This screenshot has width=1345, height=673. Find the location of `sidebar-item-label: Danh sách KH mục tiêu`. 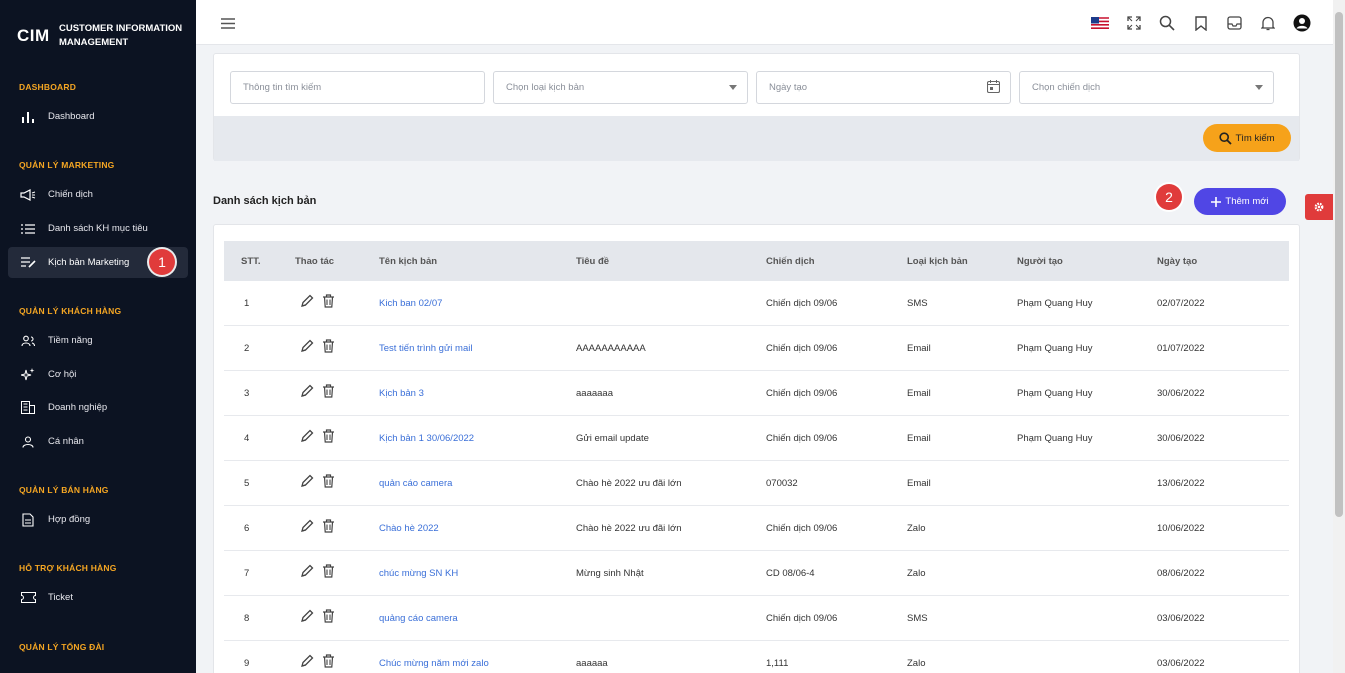

sidebar-item-label: Danh sách KH mục tiêu is located at coordinates (98, 228).